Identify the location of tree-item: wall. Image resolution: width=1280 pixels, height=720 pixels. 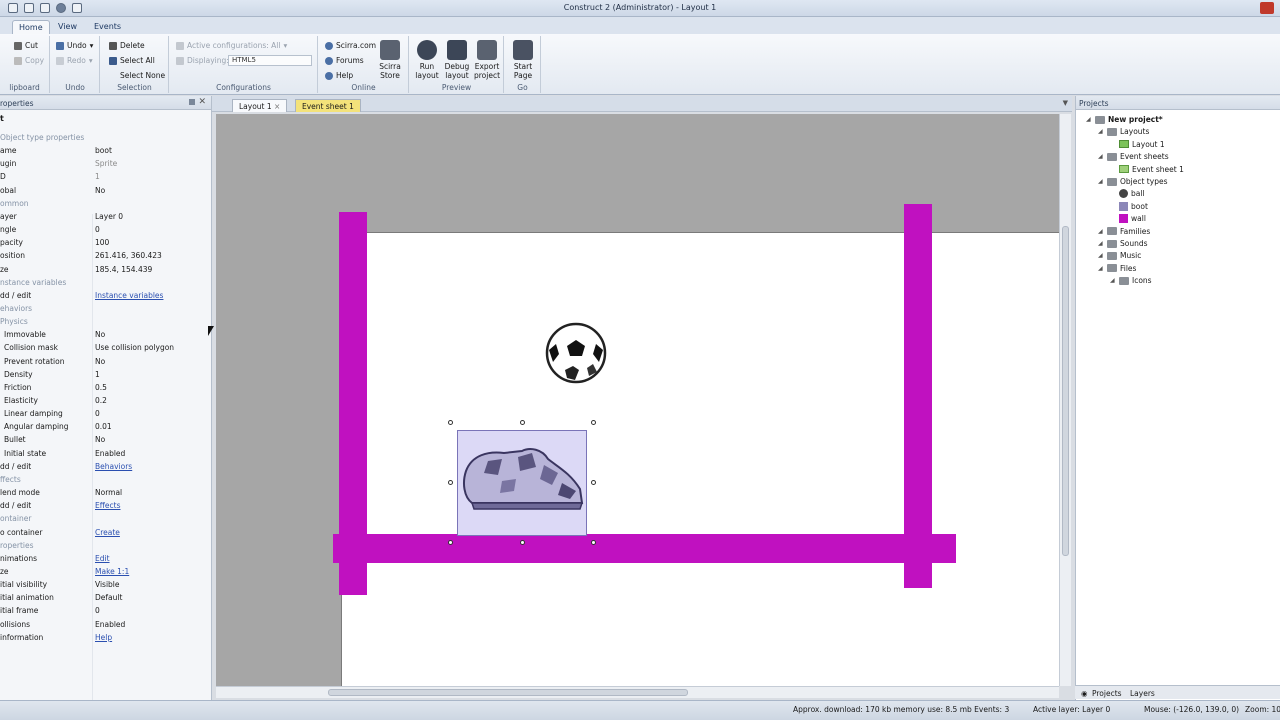
(1128, 219).